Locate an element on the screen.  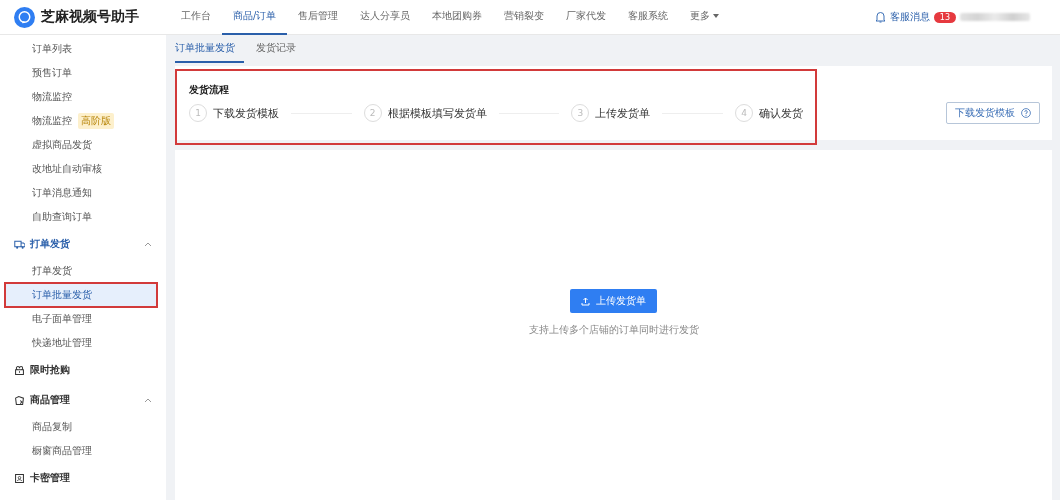
upload-icon is located at coordinates (585, 301).